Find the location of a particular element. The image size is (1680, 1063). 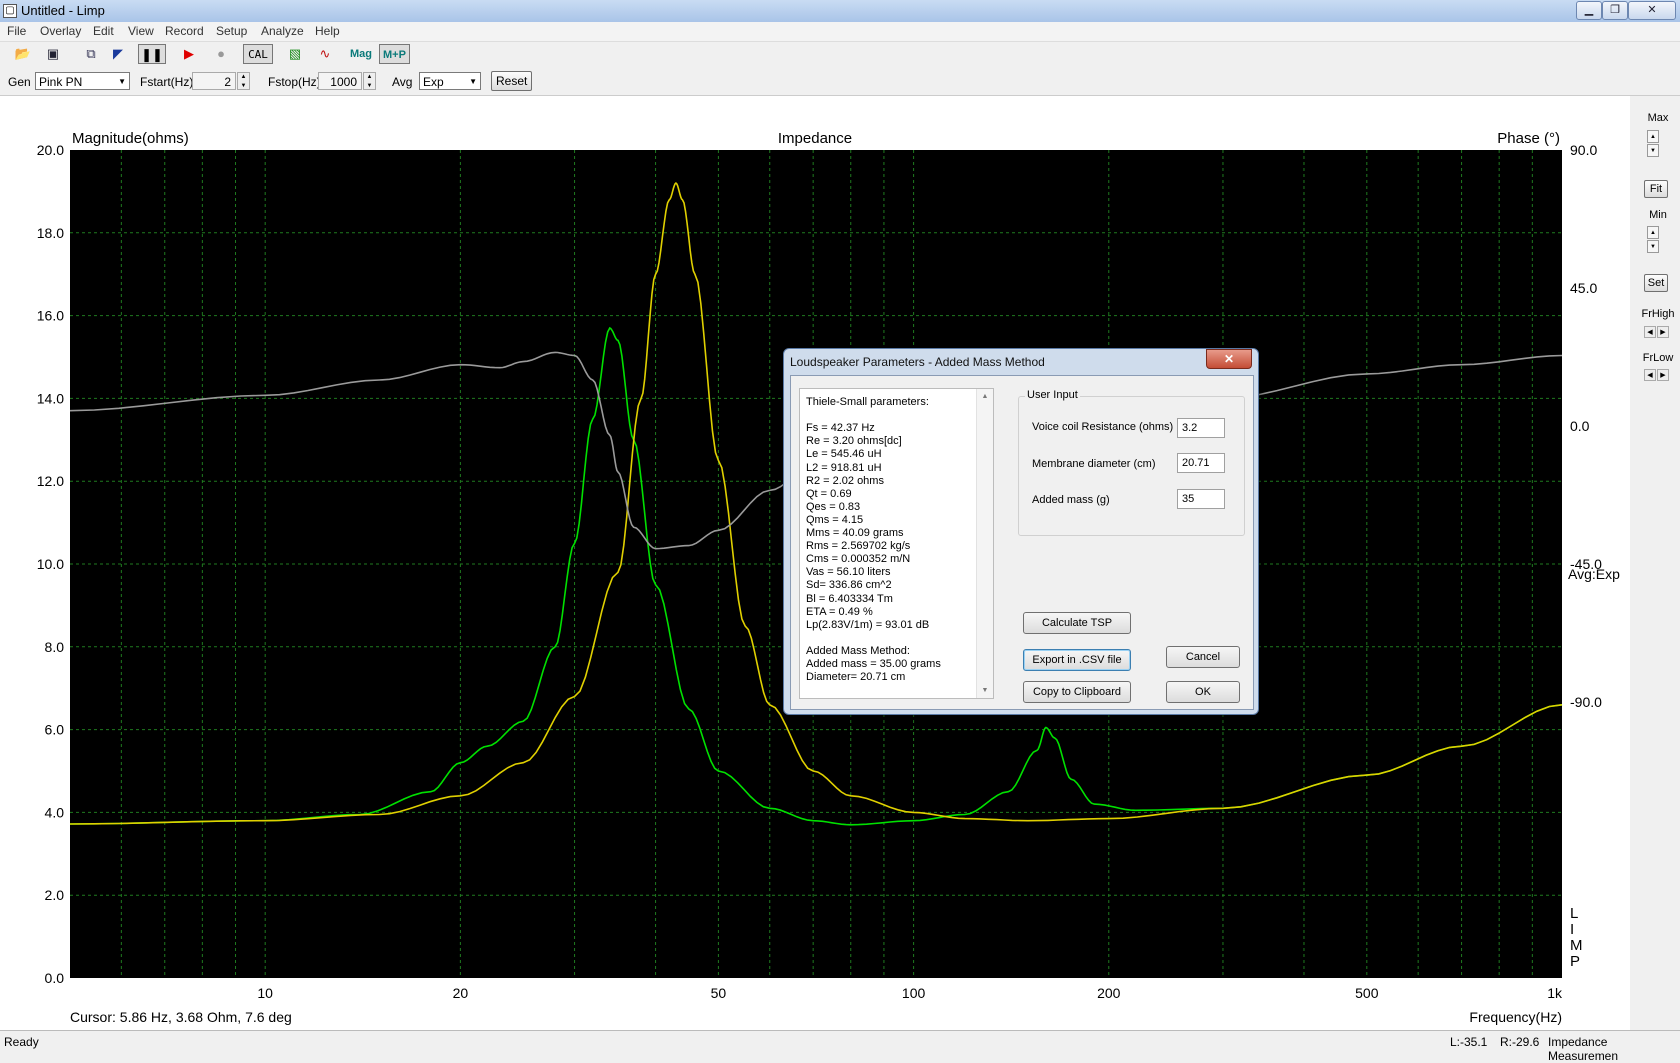

added-mass-input: 35 is located at coordinates (1201, 499).